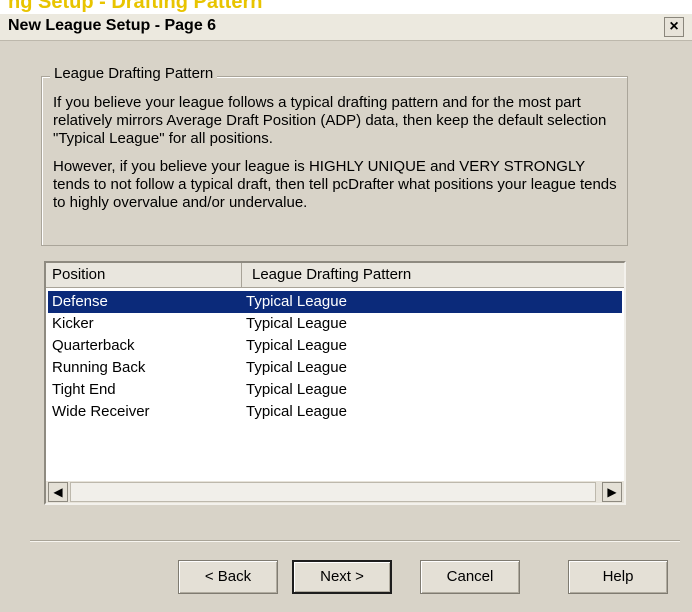  I want to click on group-legend: League Drafting Pattern, so click(134, 73).